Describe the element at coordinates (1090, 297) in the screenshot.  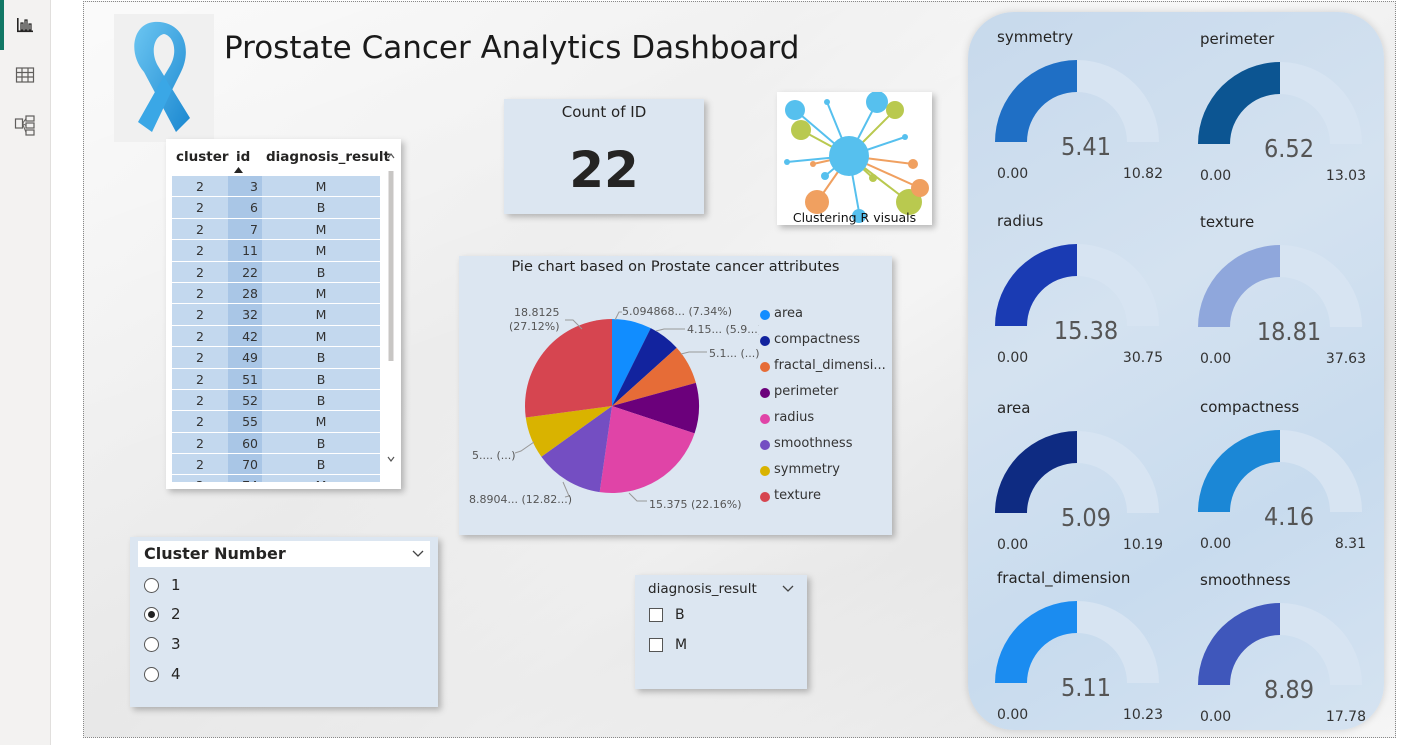
I see `gauge-radius: radius 15.38 0.00 30.75` at that location.